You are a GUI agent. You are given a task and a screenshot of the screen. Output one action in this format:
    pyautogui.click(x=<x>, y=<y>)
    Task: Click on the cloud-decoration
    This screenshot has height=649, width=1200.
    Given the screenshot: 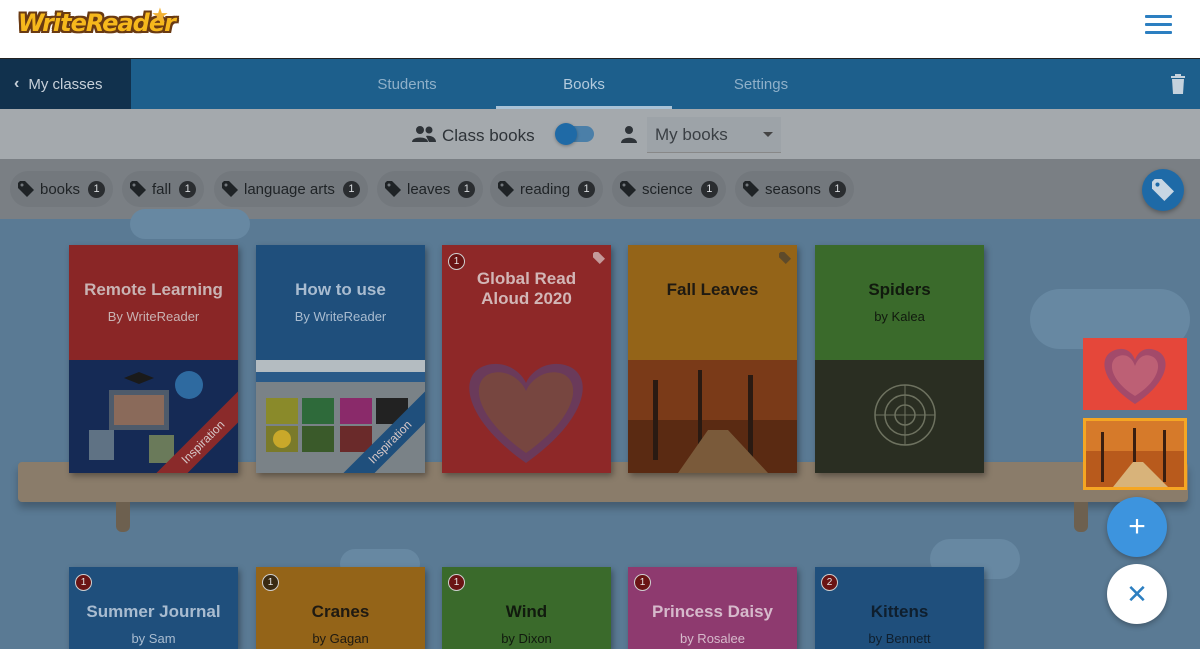 What is the action you would take?
    pyautogui.click(x=190, y=224)
    